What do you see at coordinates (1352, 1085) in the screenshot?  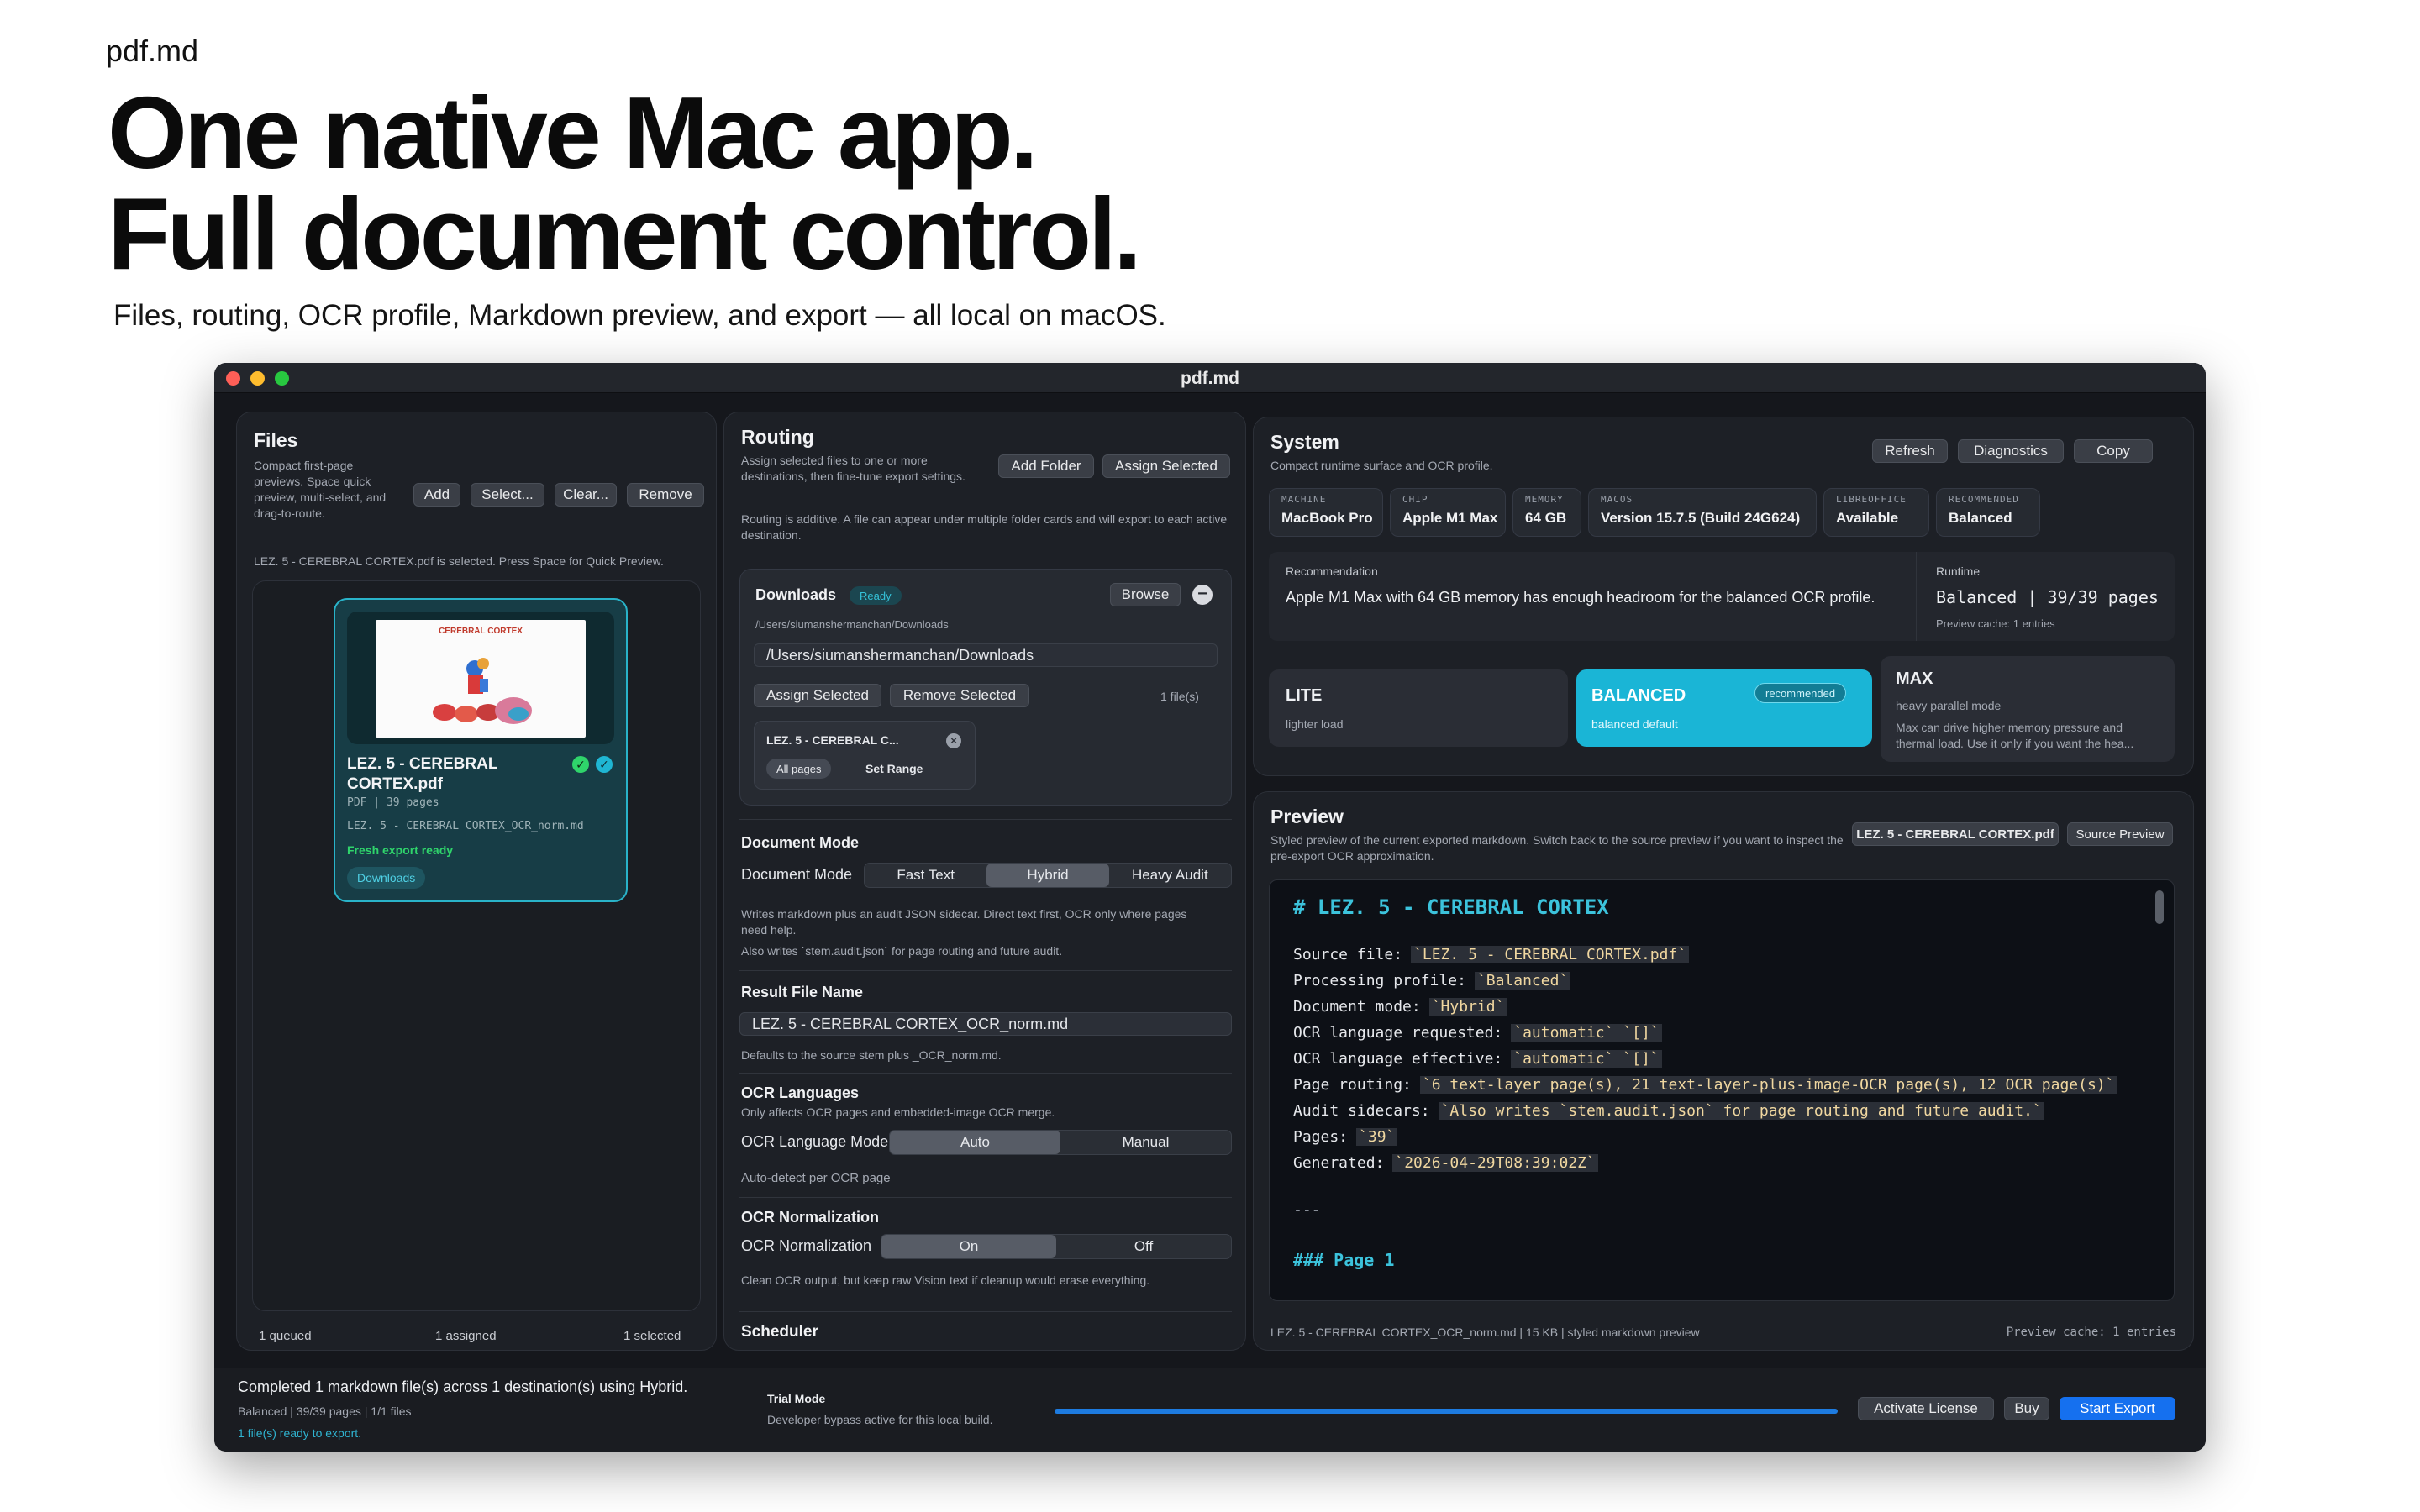 I see `preview-metadata-key: Page routing:` at bounding box center [1352, 1085].